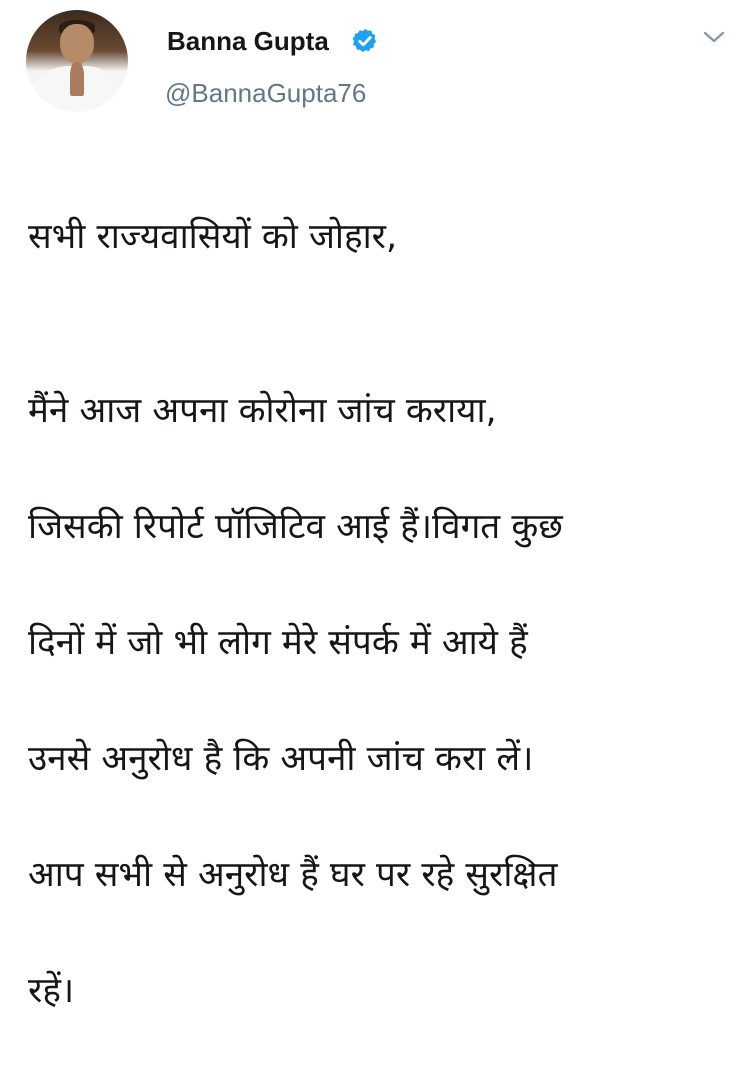 Image resolution: width=750 pixels, height=1078 pixels. Describe the element at coordinates (213, 237) in the screenshot. I see `tweet-line-greeting: सभी राज्यवासियों को जोहार,` at that location.